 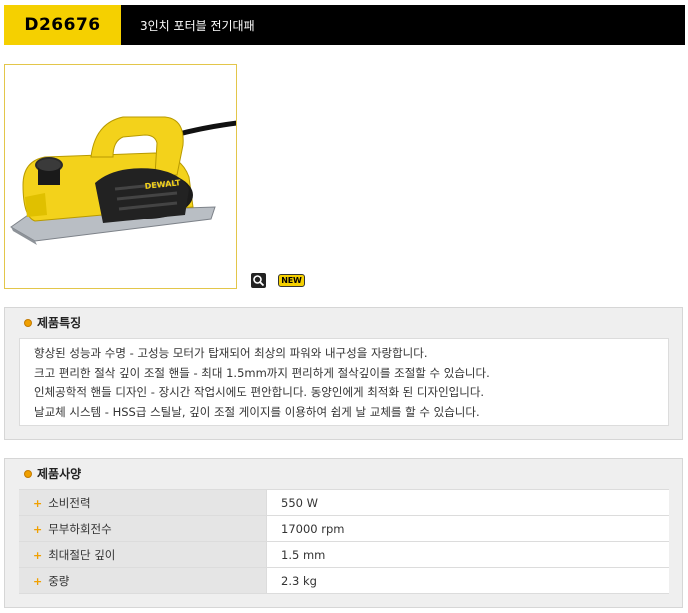 What do you see at coordinates (143, 528) in the screenshot?
I see `spec-label-cell: + 무부하회전수` at bounding box center [143, 528].